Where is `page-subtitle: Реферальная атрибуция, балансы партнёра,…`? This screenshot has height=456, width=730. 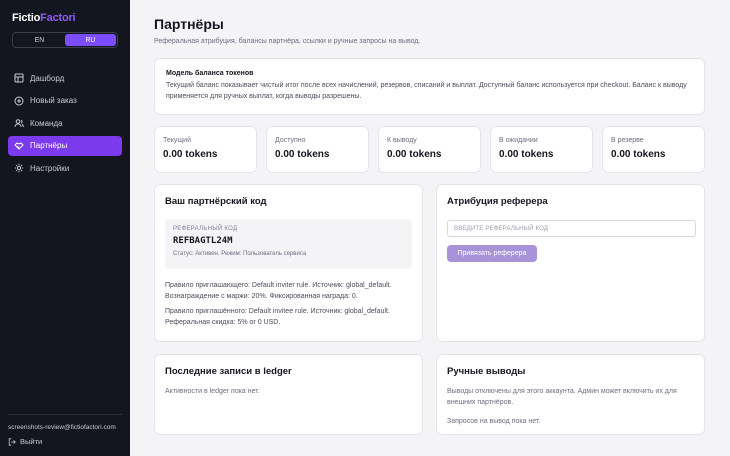
page-subtitle: Реферальная атрибуция, балансы партнёра,… is located at coordinates (287, 41).